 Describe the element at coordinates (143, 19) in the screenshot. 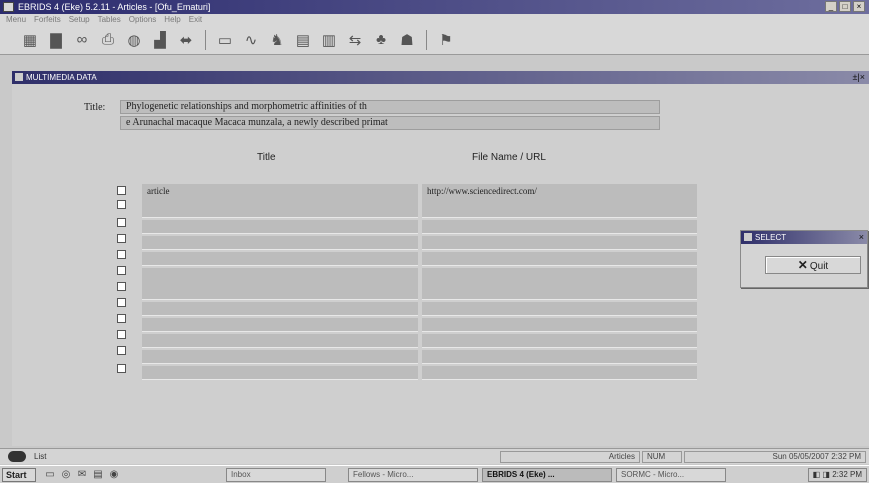

I see `menu-item-options: Options` at that location.